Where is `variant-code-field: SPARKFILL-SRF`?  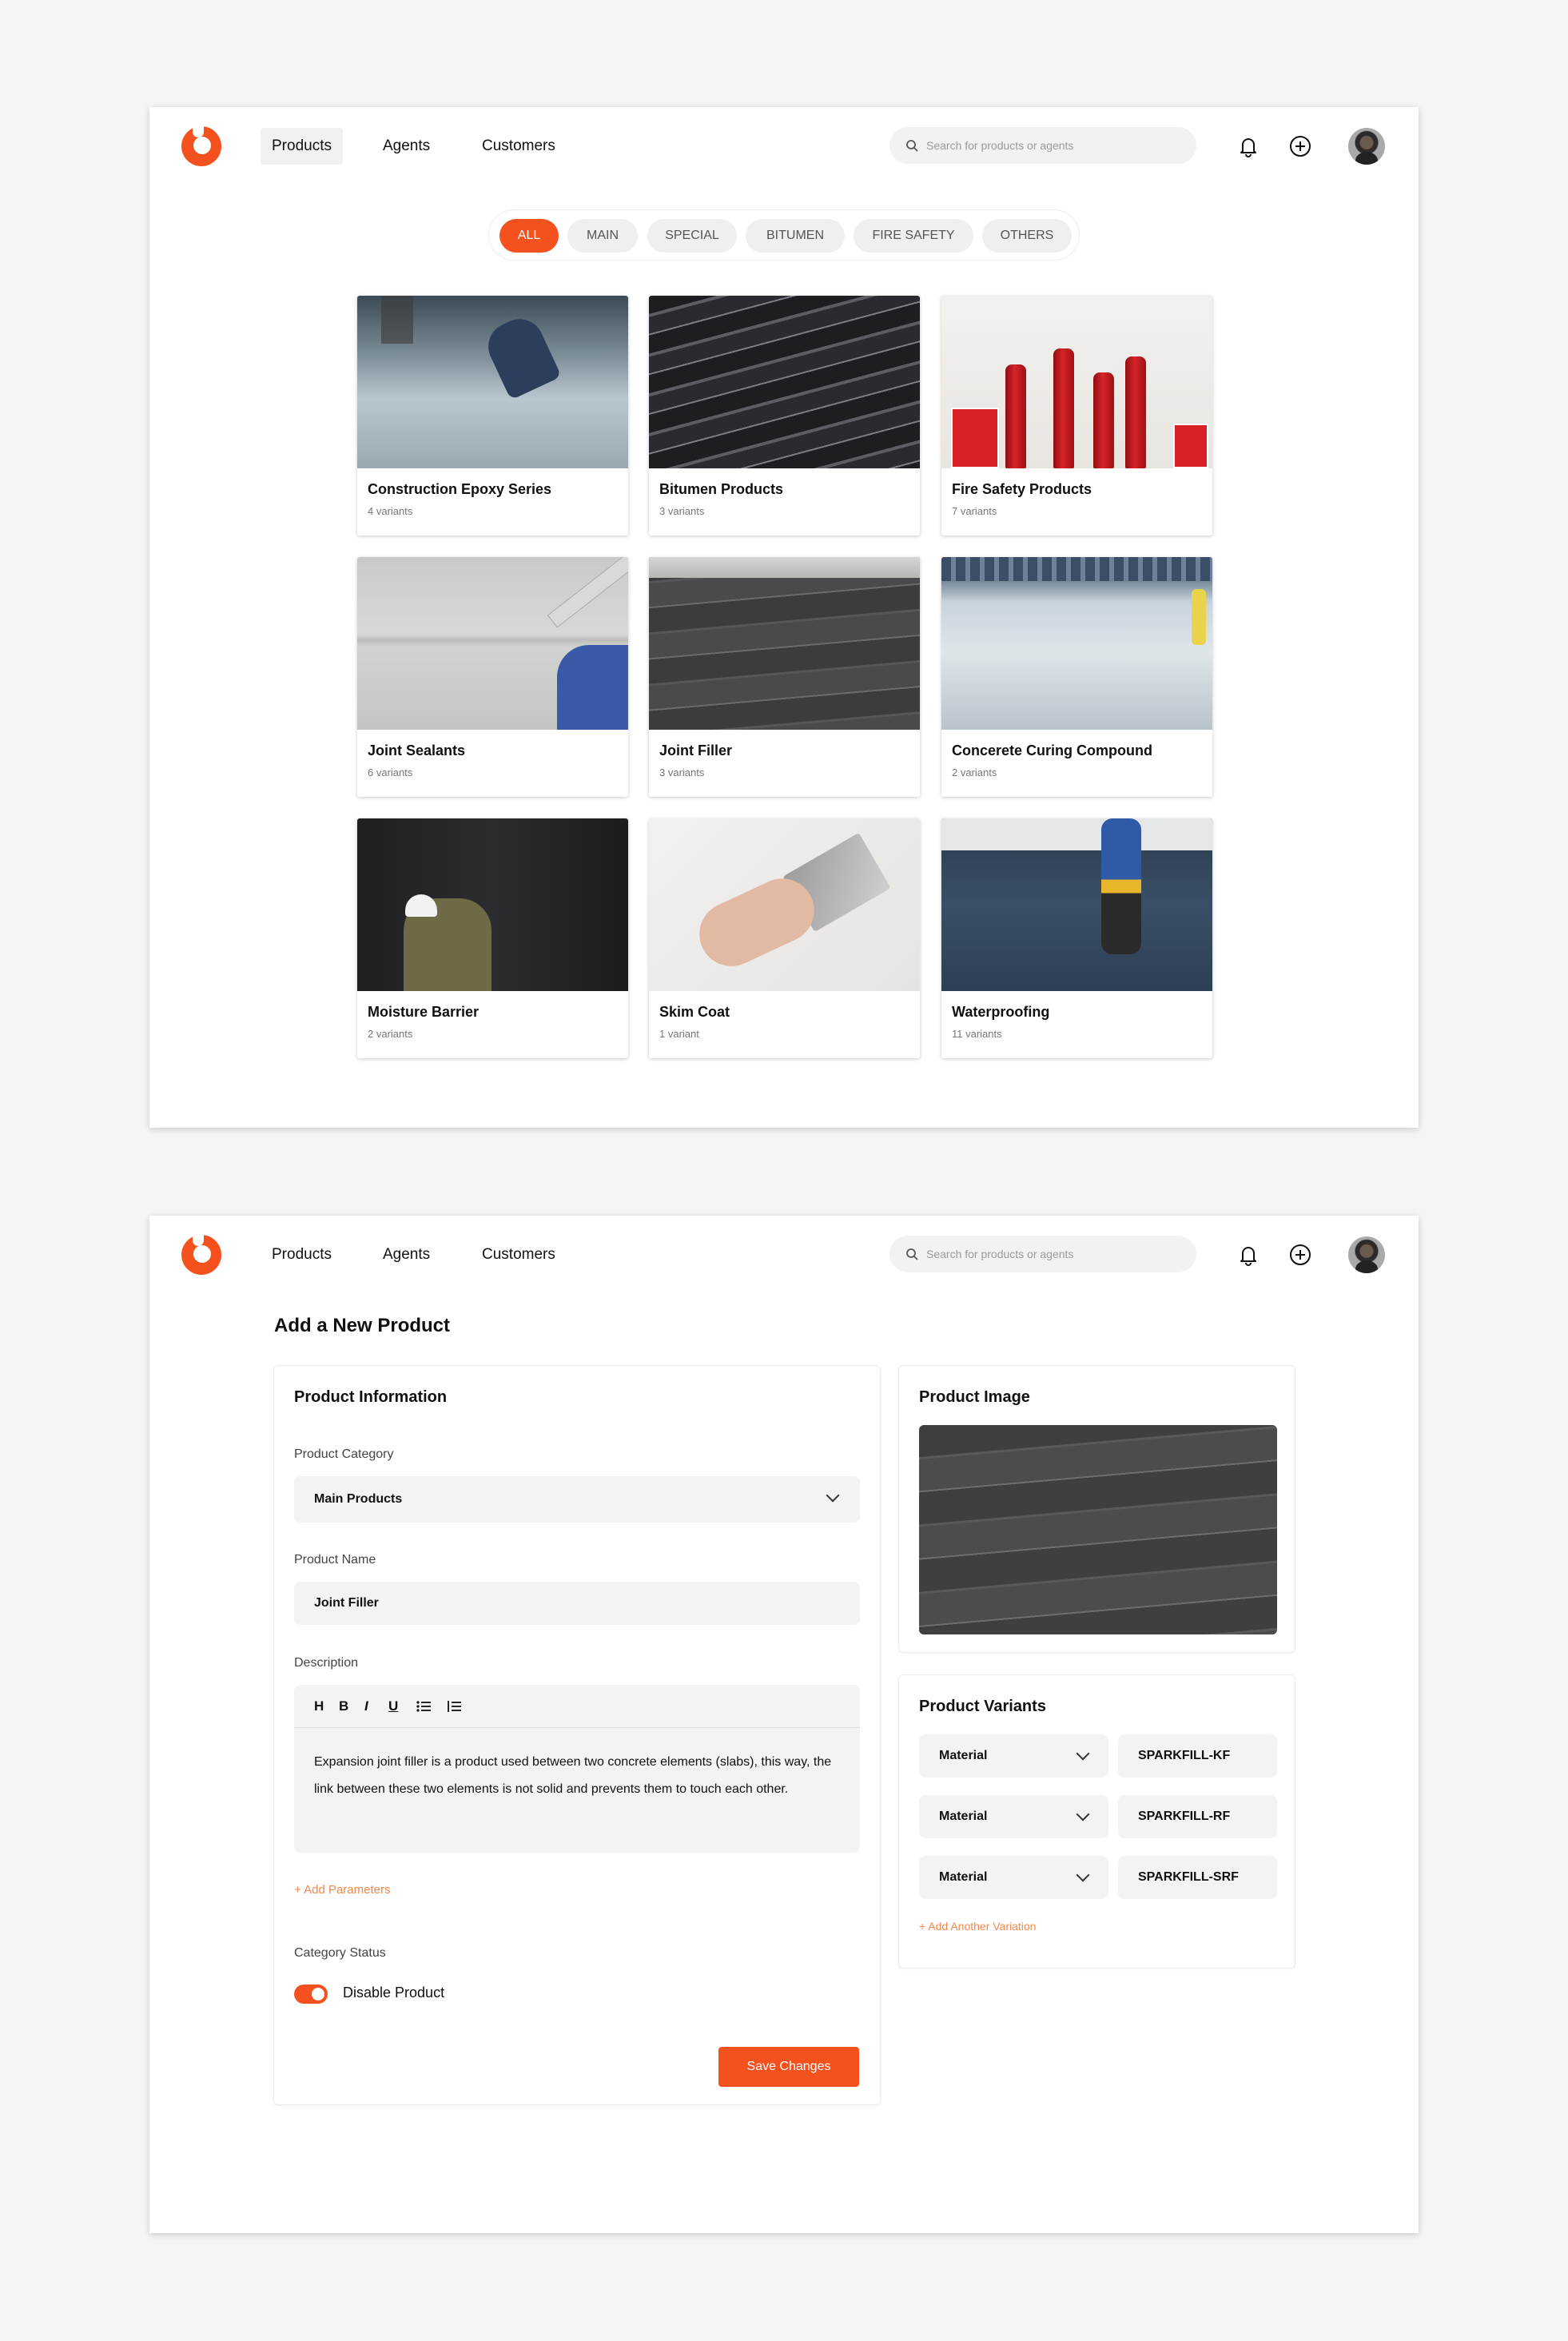
variant-code-field: SPARKFILL-SRF is located at coordinates (1197, 1877).